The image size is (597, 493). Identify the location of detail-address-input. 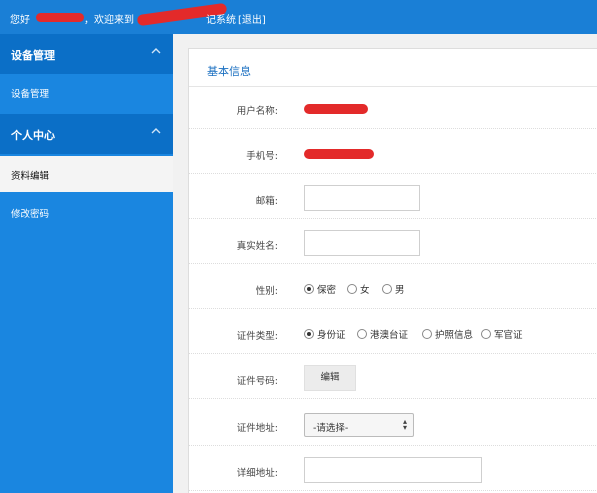
(393, 470).